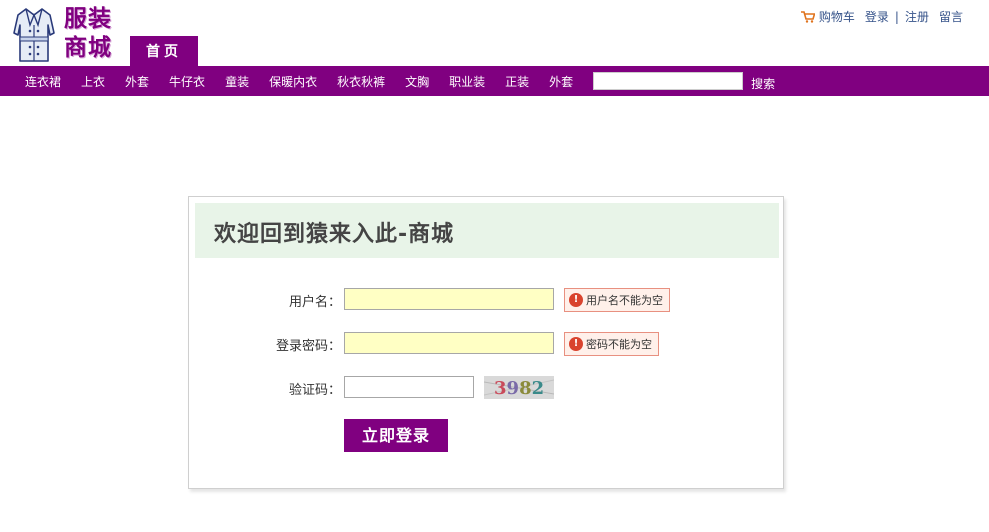 The image size is (989, 532). Describe the element at coordinates (334, 234) in the screenshot. I see `login-title: 欢迎回到猿来入此-商城` at that location.